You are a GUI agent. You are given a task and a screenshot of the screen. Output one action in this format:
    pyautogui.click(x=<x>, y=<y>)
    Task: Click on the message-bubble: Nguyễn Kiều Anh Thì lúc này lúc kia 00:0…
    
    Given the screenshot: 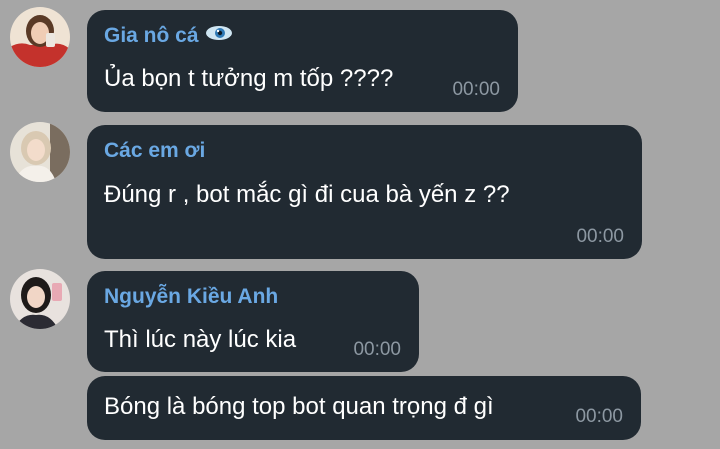 What is the action you would take?
    pyautogui.click(x=253, y=321)
    